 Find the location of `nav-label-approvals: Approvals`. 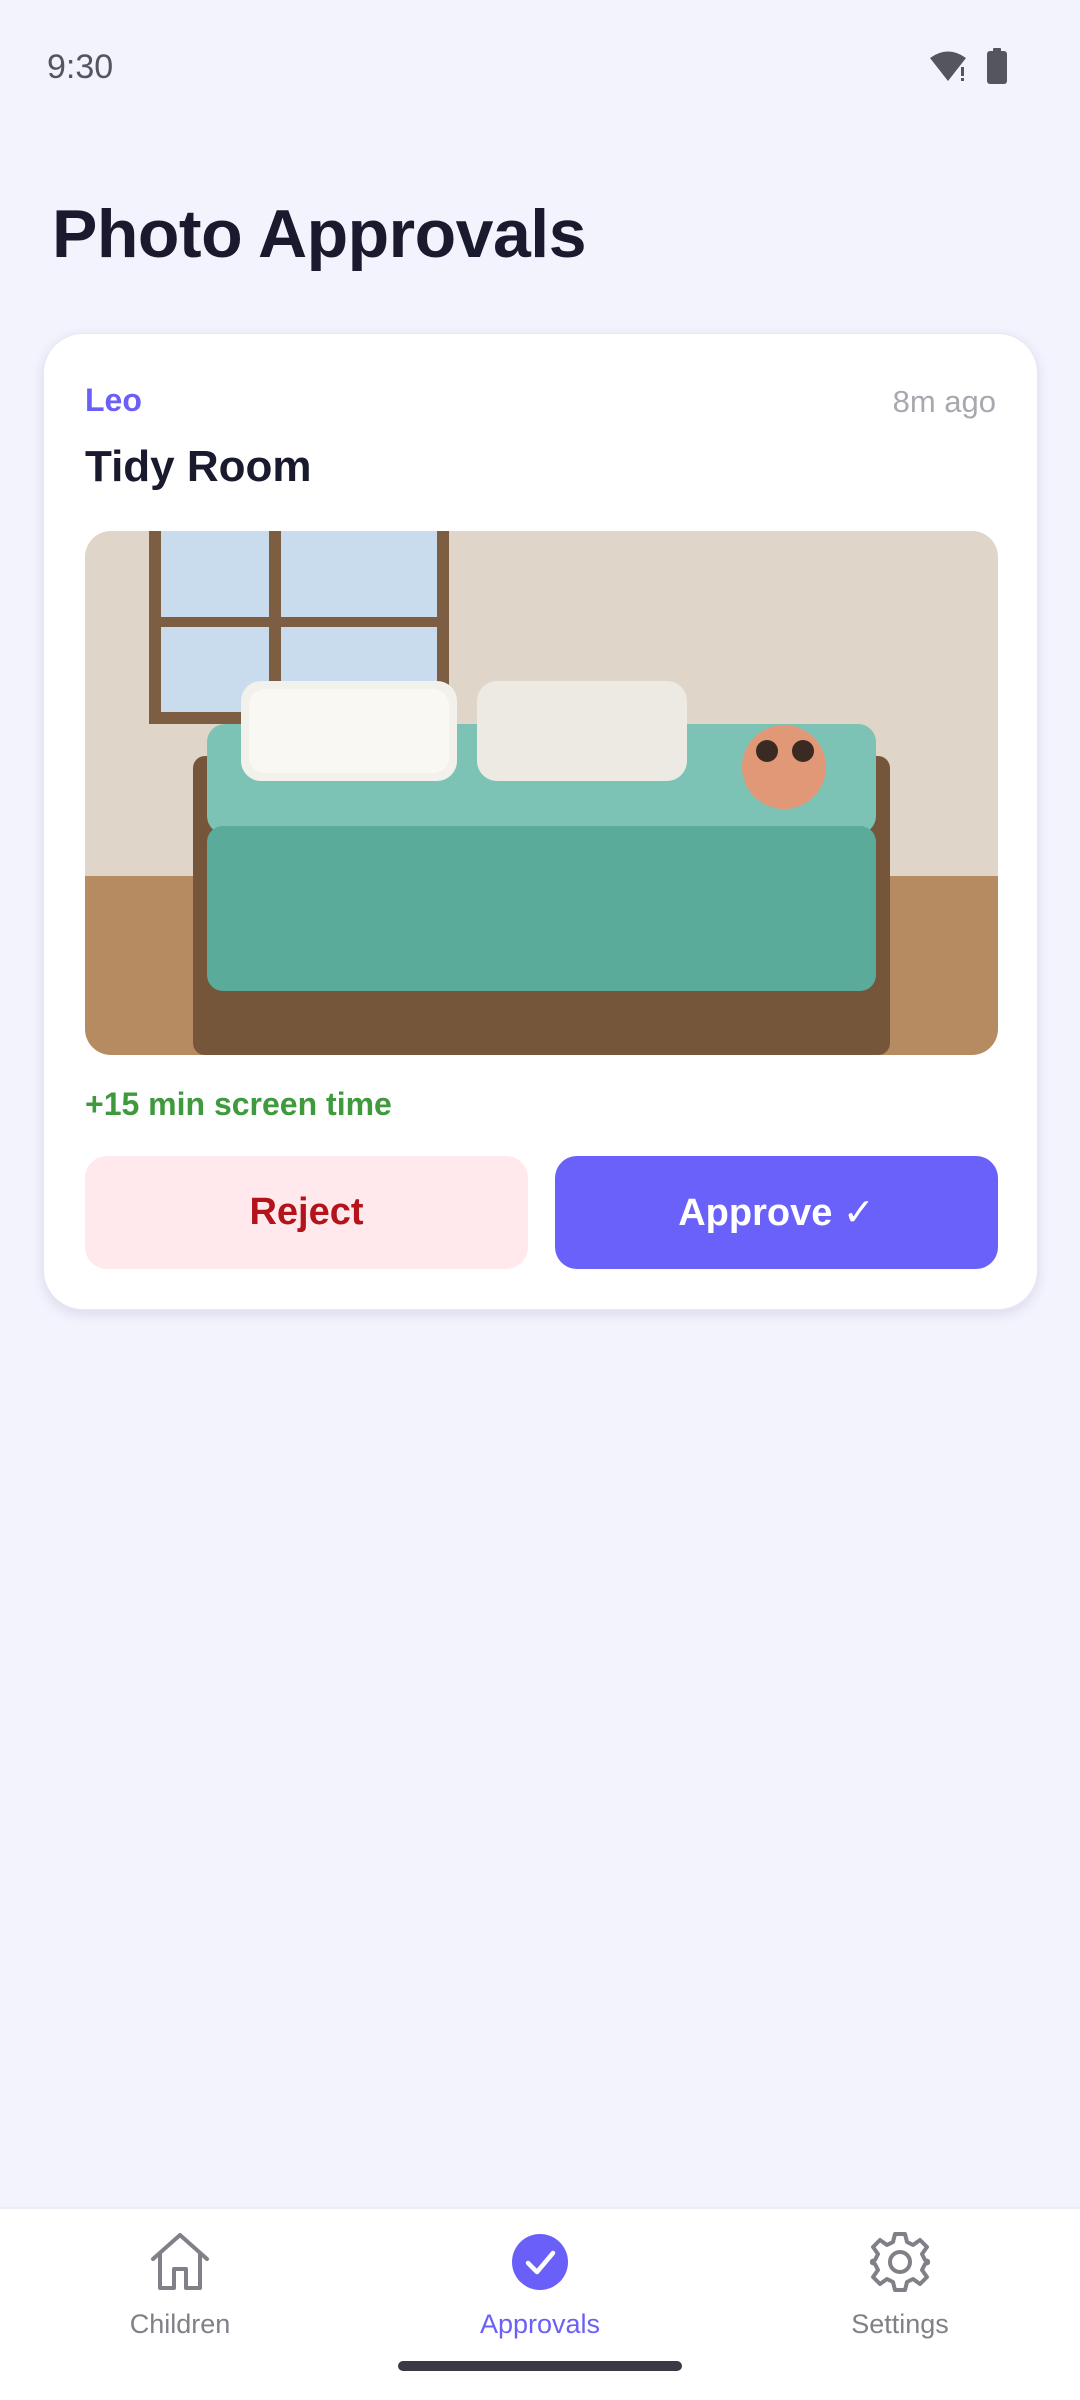

nav-label-approvals: Approvals is located at coordinates (540, 2324).